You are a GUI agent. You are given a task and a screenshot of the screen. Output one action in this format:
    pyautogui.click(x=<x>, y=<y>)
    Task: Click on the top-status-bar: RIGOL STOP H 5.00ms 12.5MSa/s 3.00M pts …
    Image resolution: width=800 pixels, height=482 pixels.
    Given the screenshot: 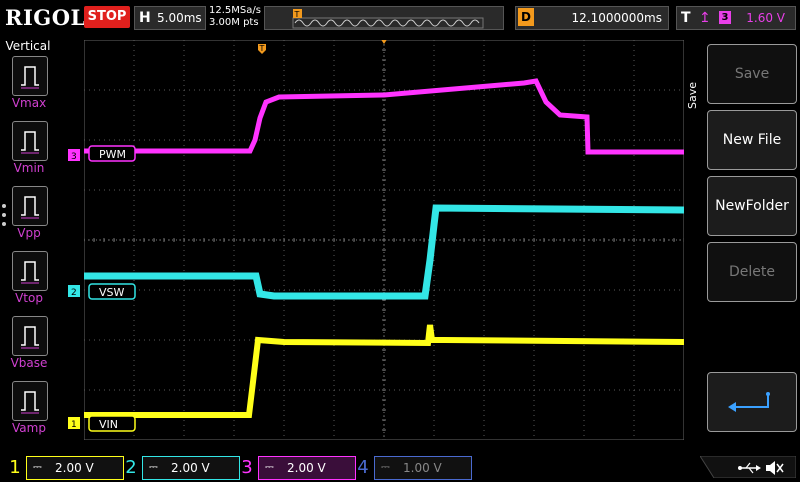 What is the action you would take?
    pyautogui.click(x=400, y=17)
    